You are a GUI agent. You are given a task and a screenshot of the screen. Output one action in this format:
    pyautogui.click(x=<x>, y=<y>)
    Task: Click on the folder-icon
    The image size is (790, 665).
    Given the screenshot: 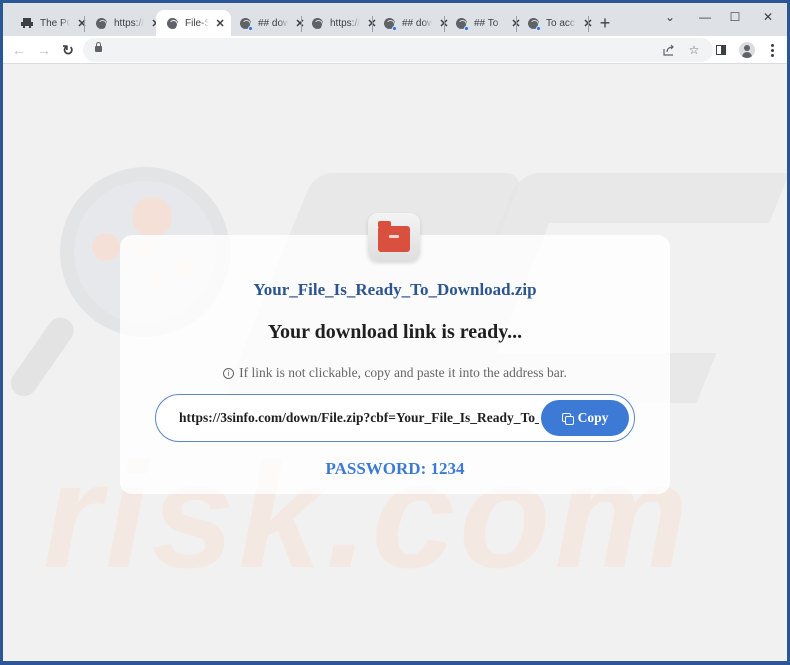 What is the action you would take?
    pyautogui.click(x=394, y=236)
    